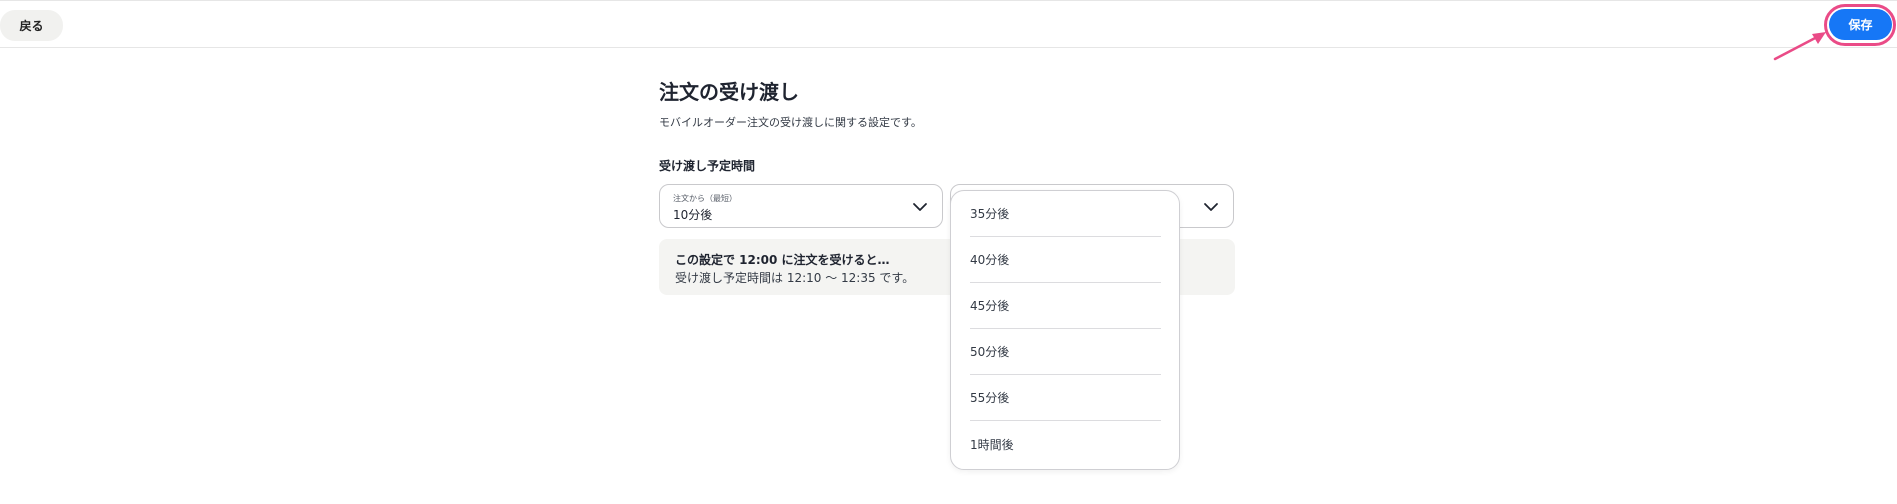 This screenshot has height=504, width=1897. I want to click on min-time-value: 10分後, so click(693, 215).